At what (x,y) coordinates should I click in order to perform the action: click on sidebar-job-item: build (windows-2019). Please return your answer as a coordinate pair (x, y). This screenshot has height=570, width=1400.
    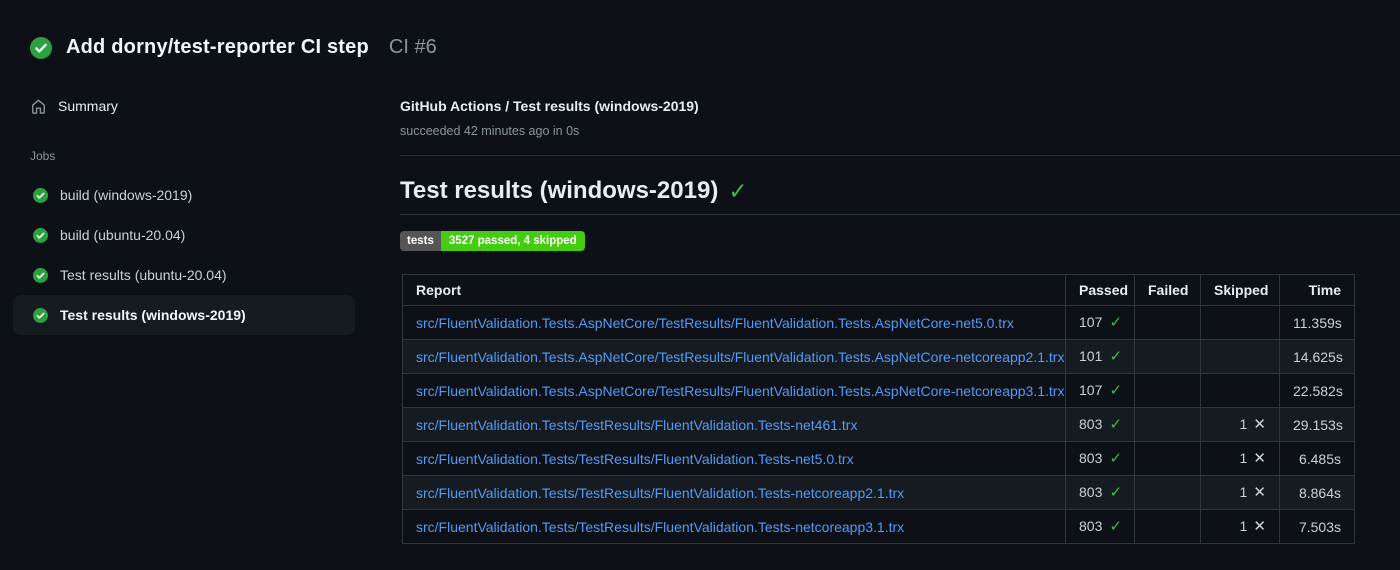
    Looking at the image, I should click on (184, 195).